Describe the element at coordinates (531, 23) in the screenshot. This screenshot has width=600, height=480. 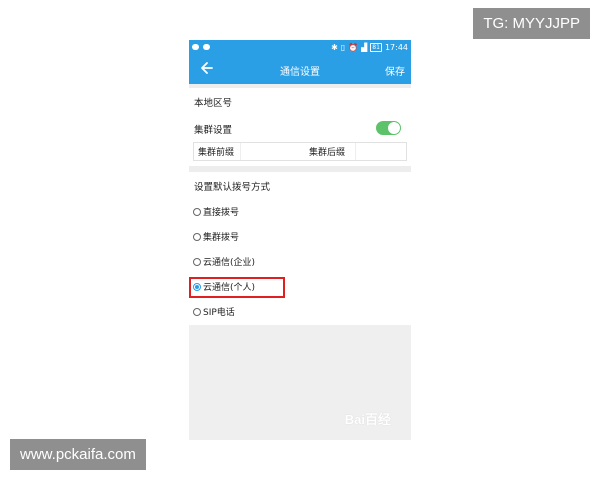
I see `watermark-top-right: TG: MYYJJPP` at that location.